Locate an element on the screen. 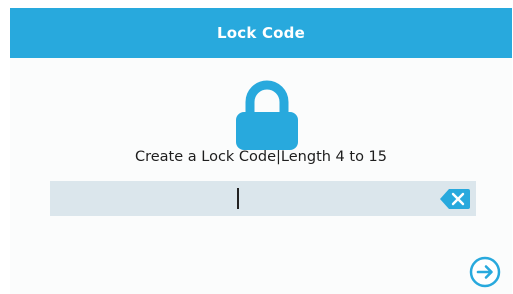 Image resolution: width=513 pixels, height=294 pixels. backspace-button is located at coordinates (455, 199).